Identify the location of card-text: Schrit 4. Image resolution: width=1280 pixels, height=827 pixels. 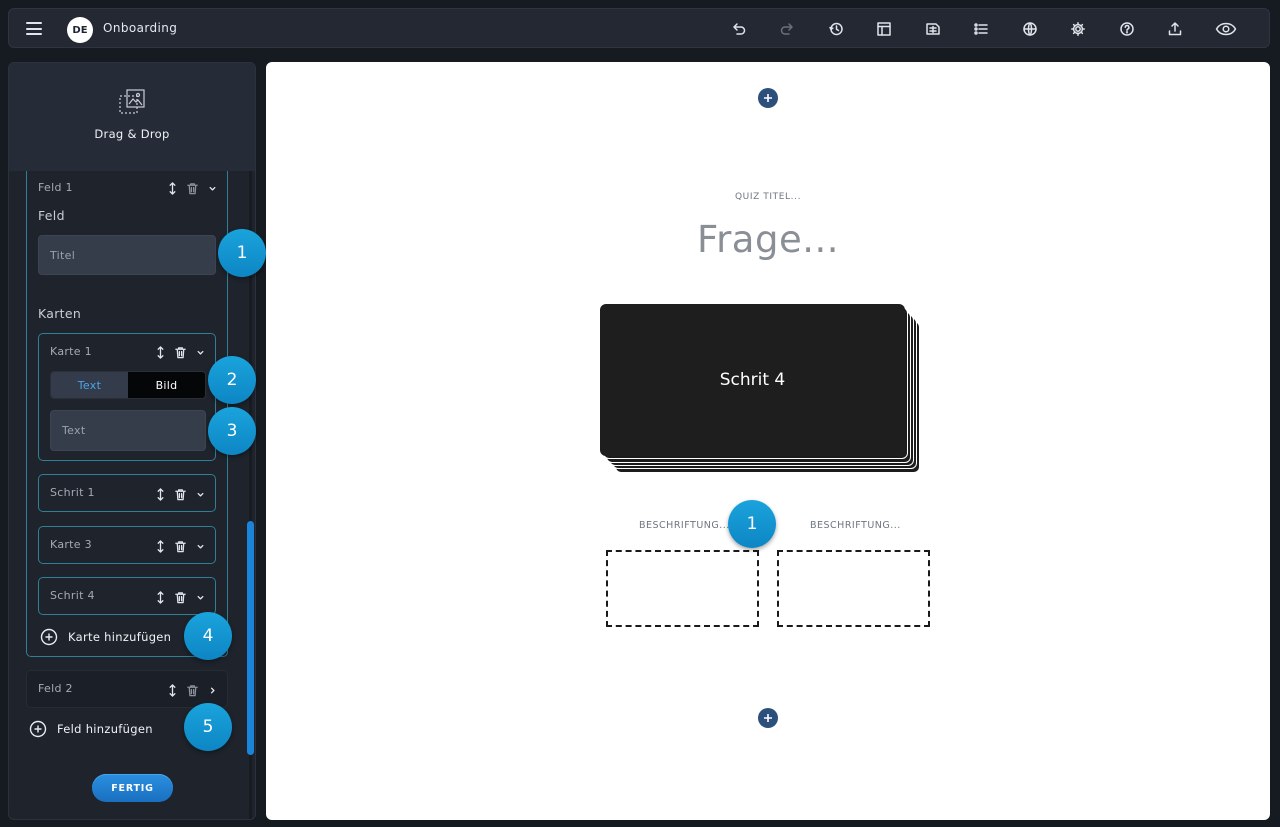
(752, 380).